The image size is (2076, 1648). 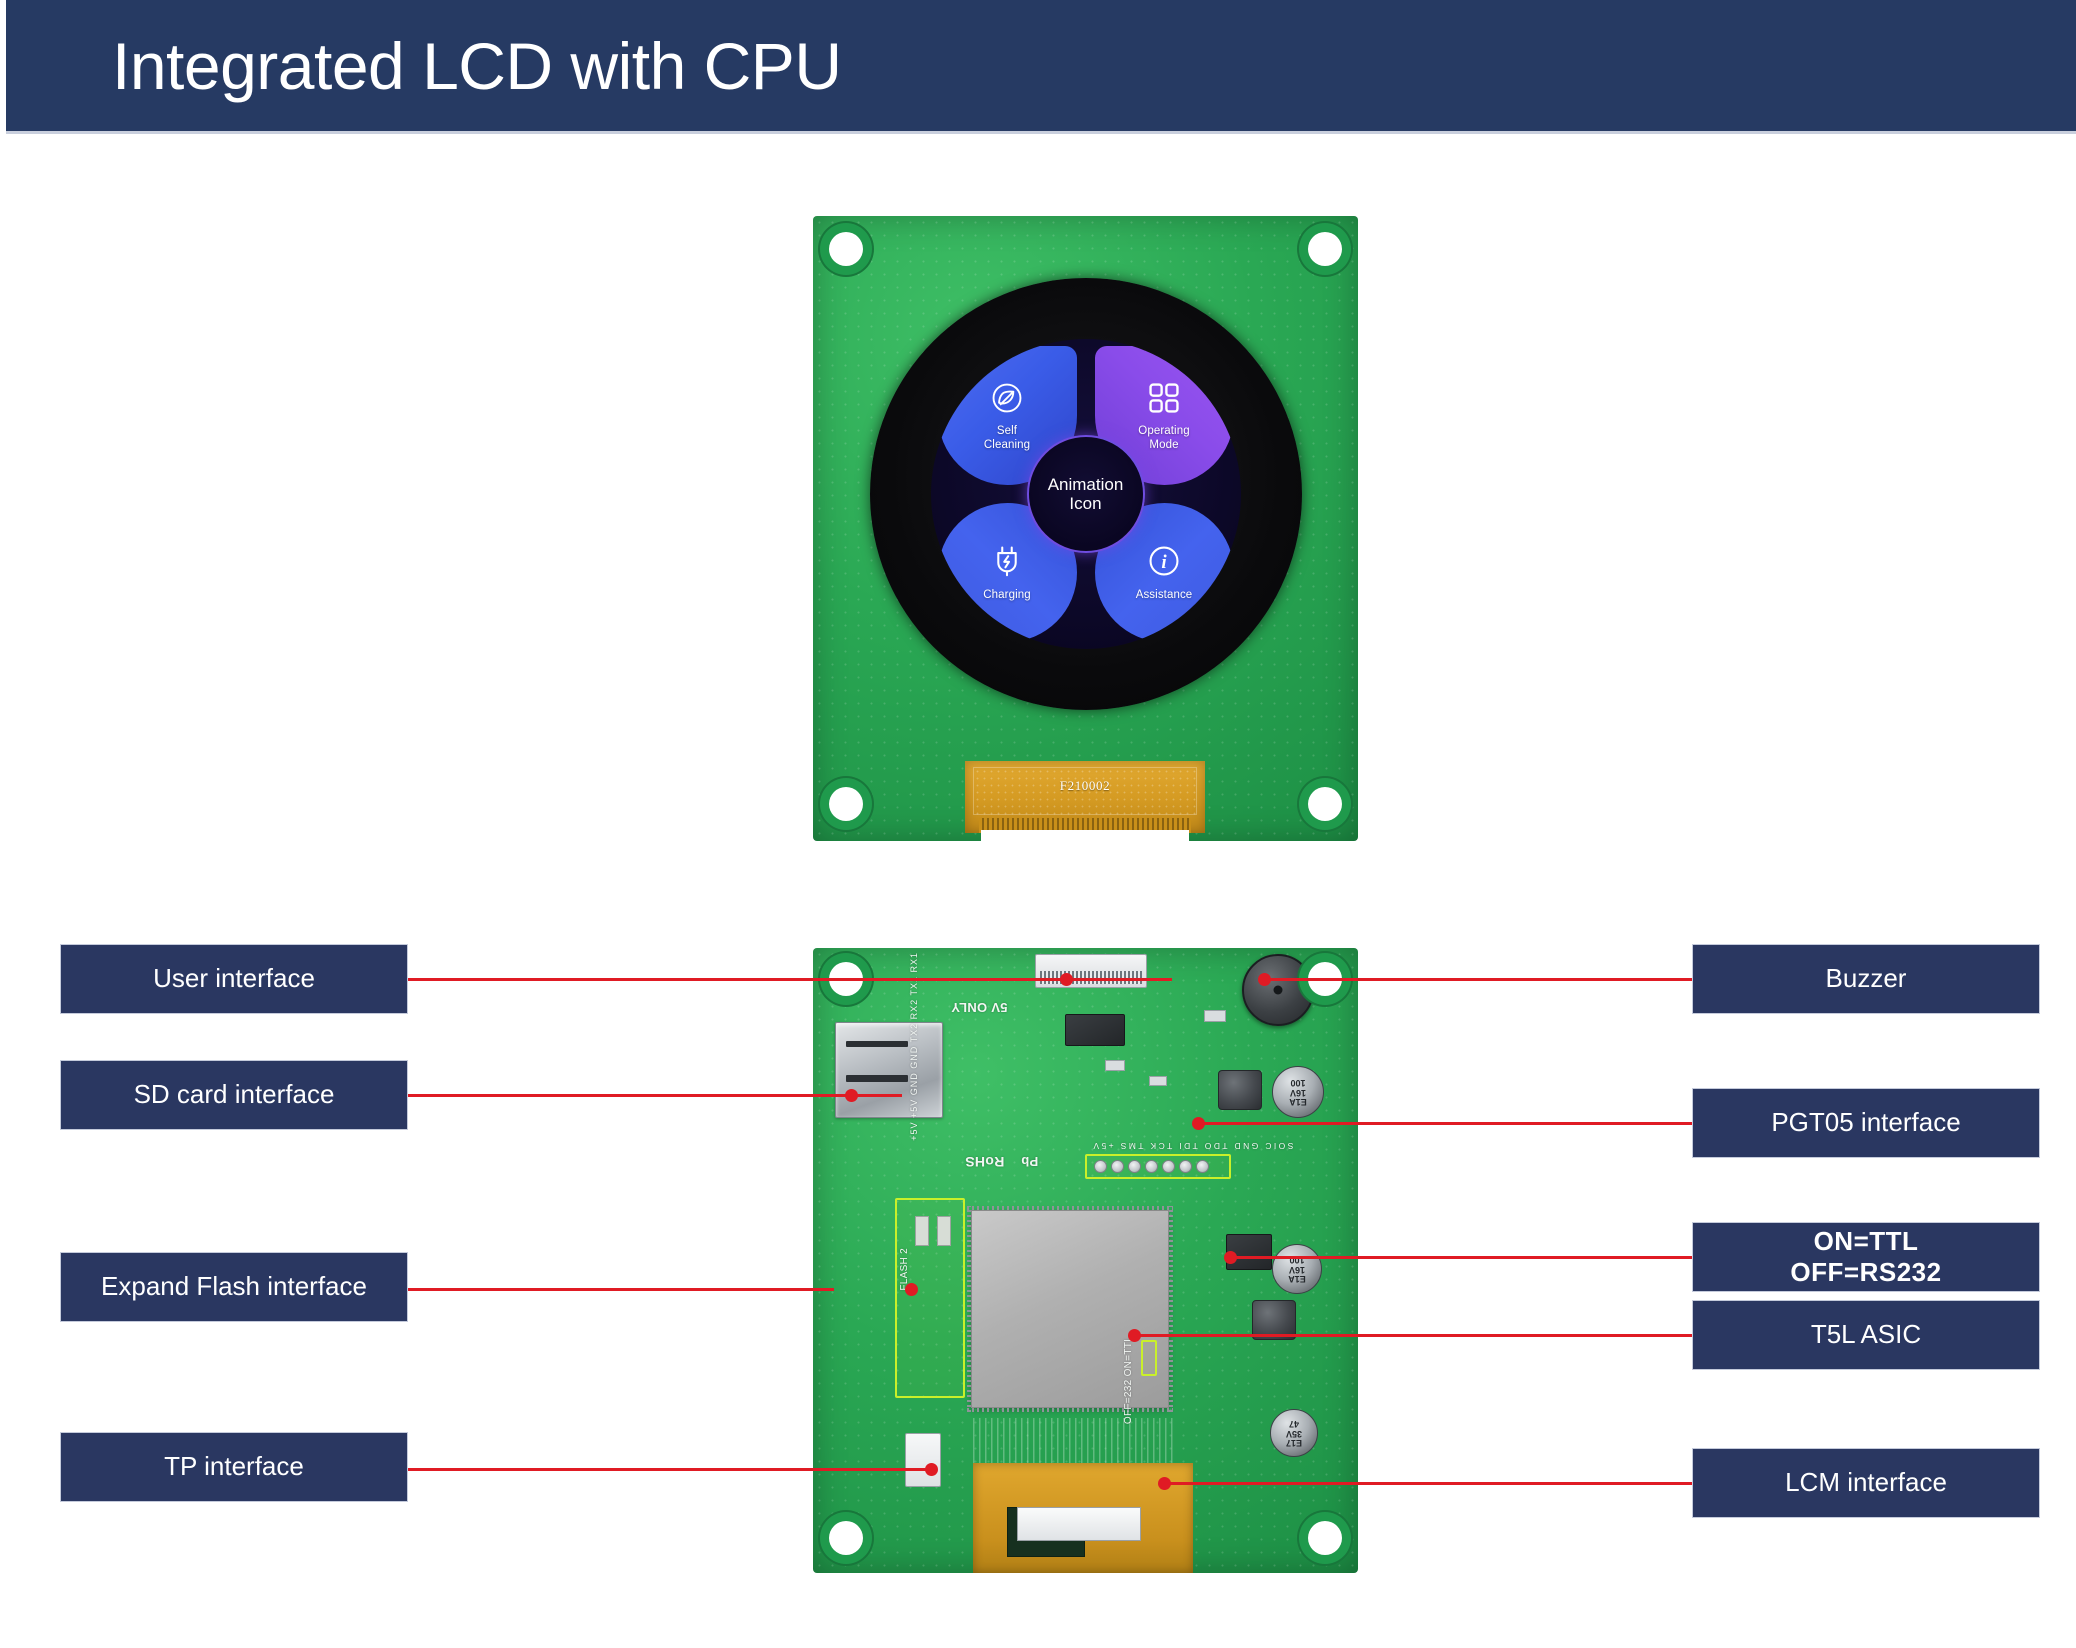 What do you see at coordinates (1164, 595) in the screenshot?
I see `quadrant-label-line1: Assistance` at bounding box center [1164, 595].